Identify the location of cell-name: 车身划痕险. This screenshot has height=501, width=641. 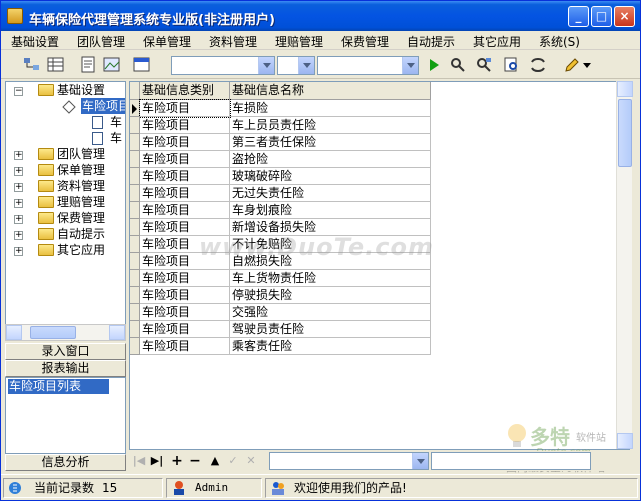
(330, 210).